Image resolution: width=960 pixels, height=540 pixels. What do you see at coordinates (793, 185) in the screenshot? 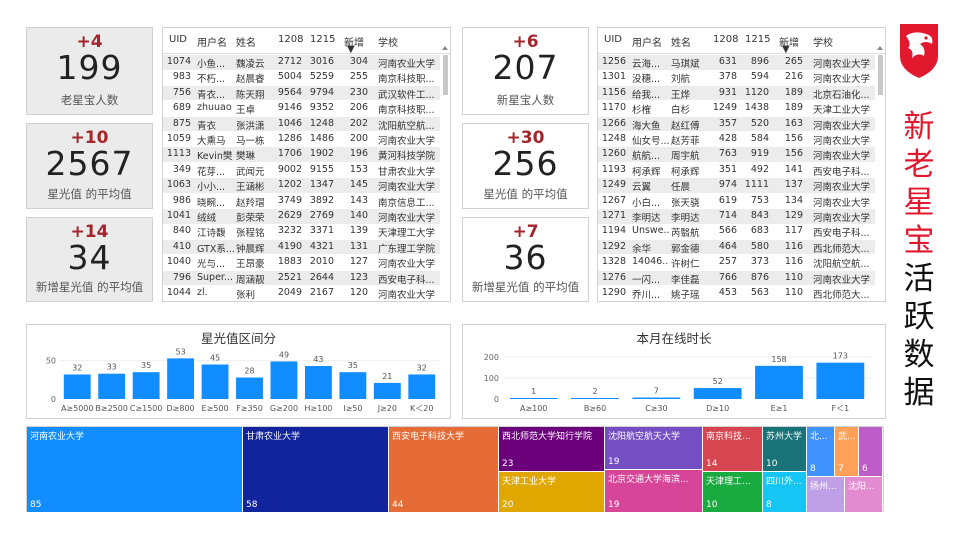
I see `table-cell: 137` at bounding box center [793, 185].